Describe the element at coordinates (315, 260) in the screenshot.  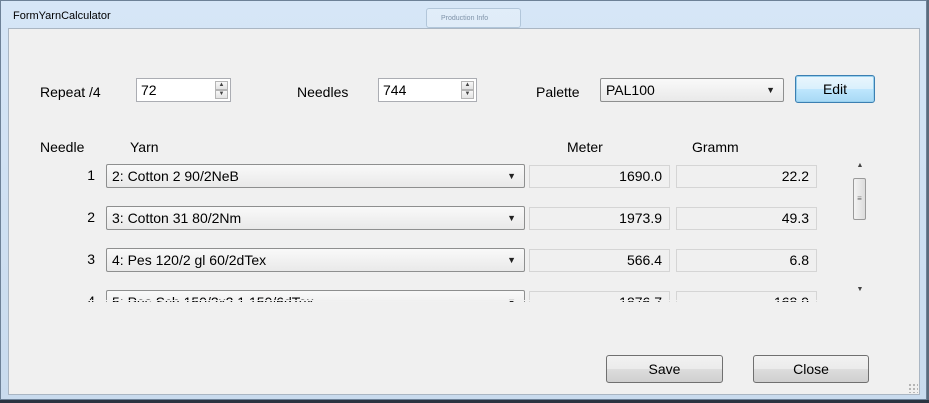
I see `yarn-dropdown: 4: Pes 120/2 gl 60/2dTex ▼` at that location.